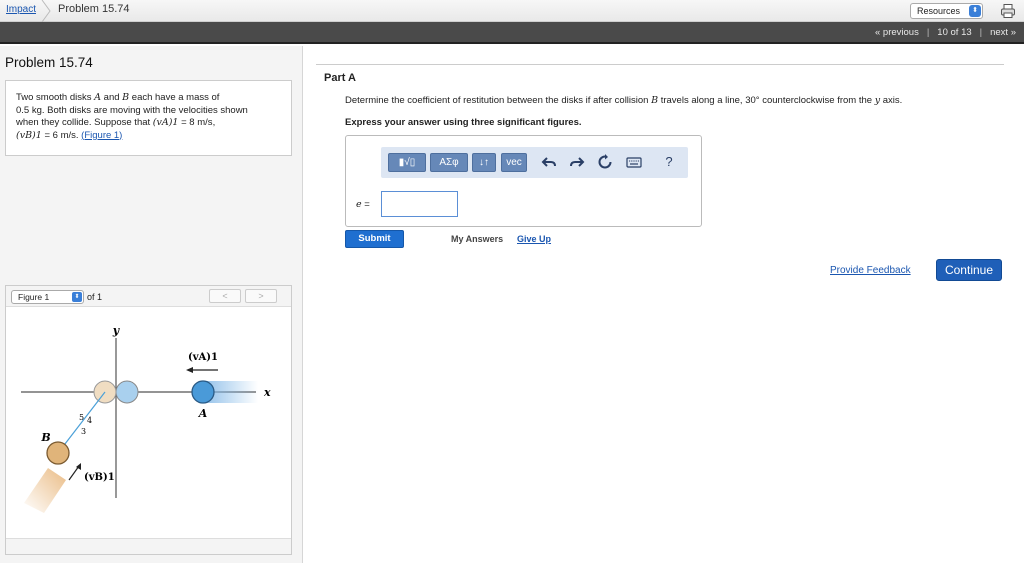 The image size is (1024, 563). Describe the element at coordinates (127, 392) in the screenshot. I see `disk-a-collision-ghost` at that location.